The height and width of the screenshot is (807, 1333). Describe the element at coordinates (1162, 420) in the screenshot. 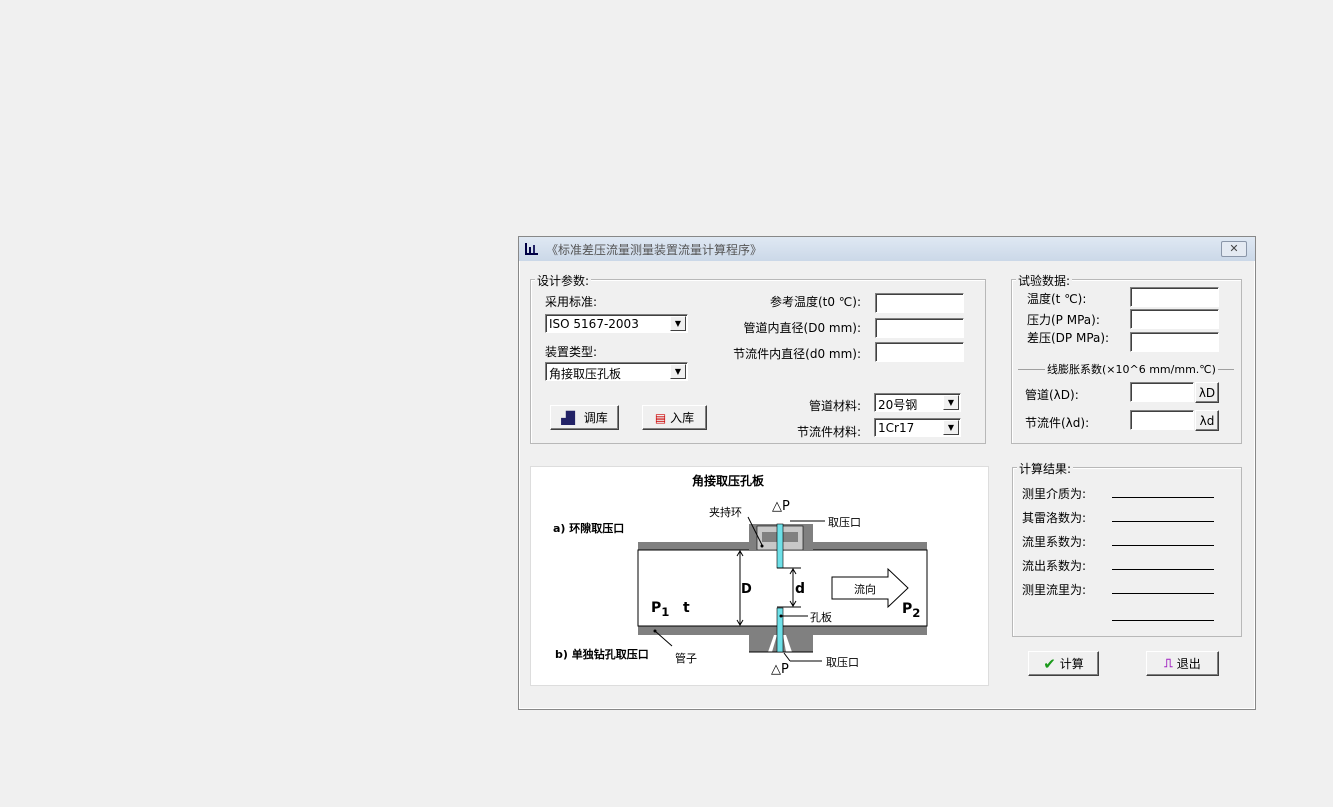

I see `throttle-expansion-input` at that location.